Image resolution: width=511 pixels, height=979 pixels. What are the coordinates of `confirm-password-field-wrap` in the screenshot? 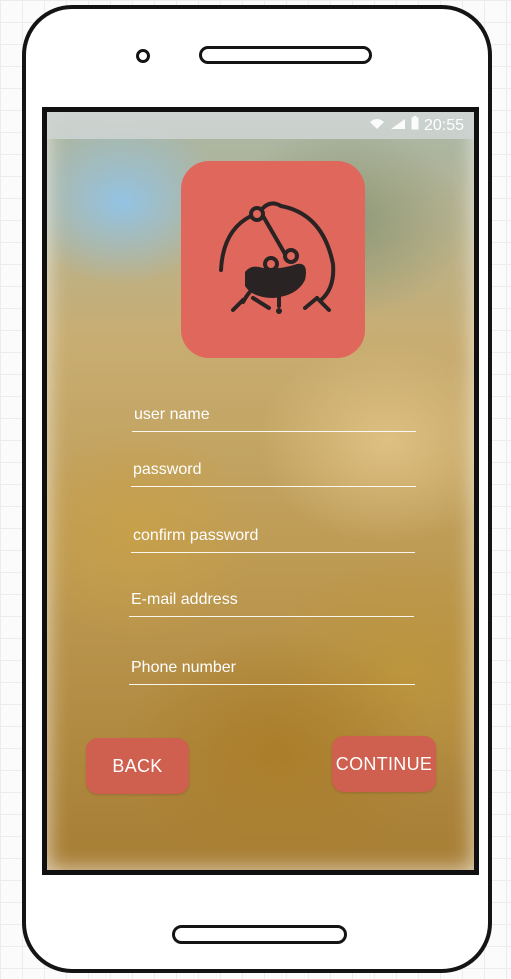 It's located at (275, 537).